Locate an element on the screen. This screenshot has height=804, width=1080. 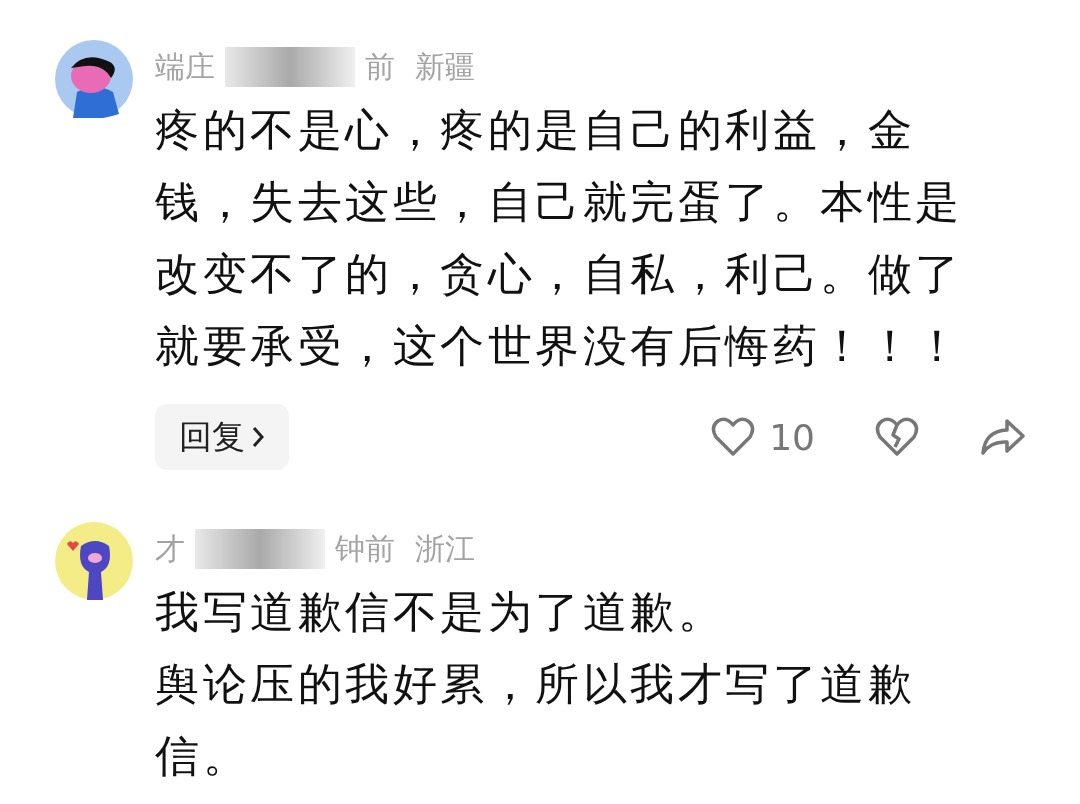
username: 端庄 is located at coordinates (185, 67).